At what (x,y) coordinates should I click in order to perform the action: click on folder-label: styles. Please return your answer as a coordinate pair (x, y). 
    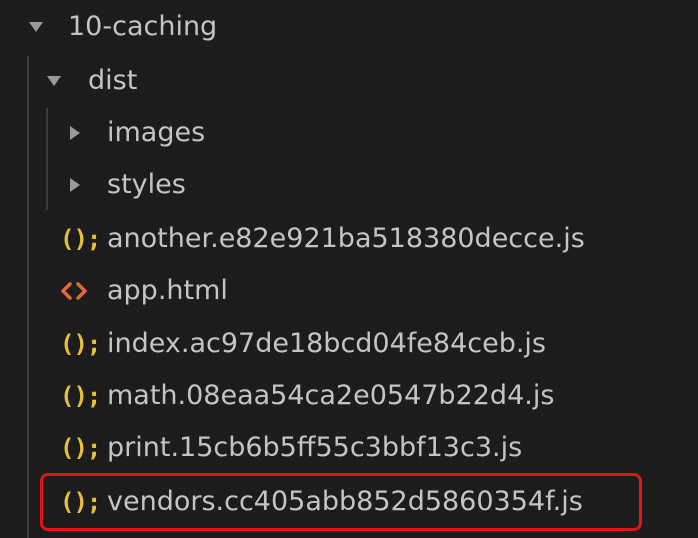
    Looking at the image, I should click on (146, 184).